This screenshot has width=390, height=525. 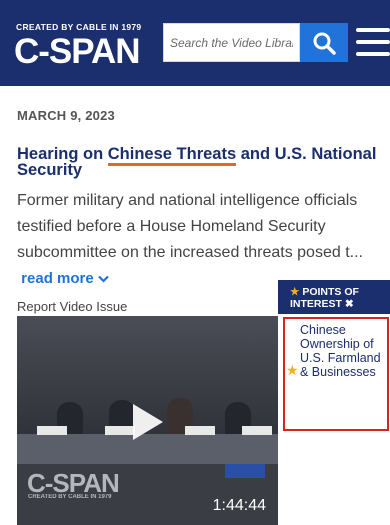 I want to click on cspan-logo: C-SPAN, so click(x=77, y=52).